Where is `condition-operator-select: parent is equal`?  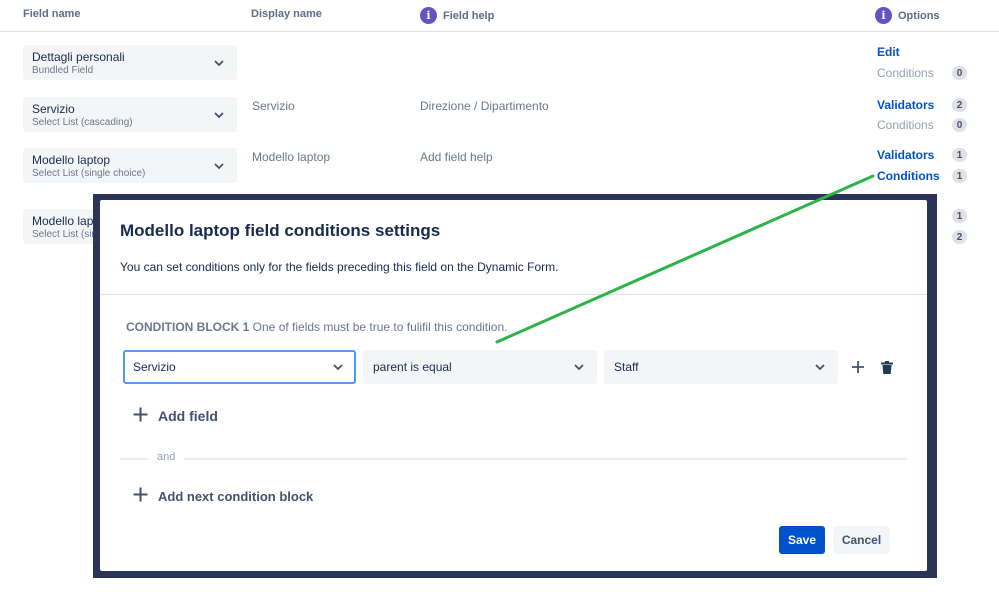
condition-operator-select: parent is equal is located at coordinates (480, 367).